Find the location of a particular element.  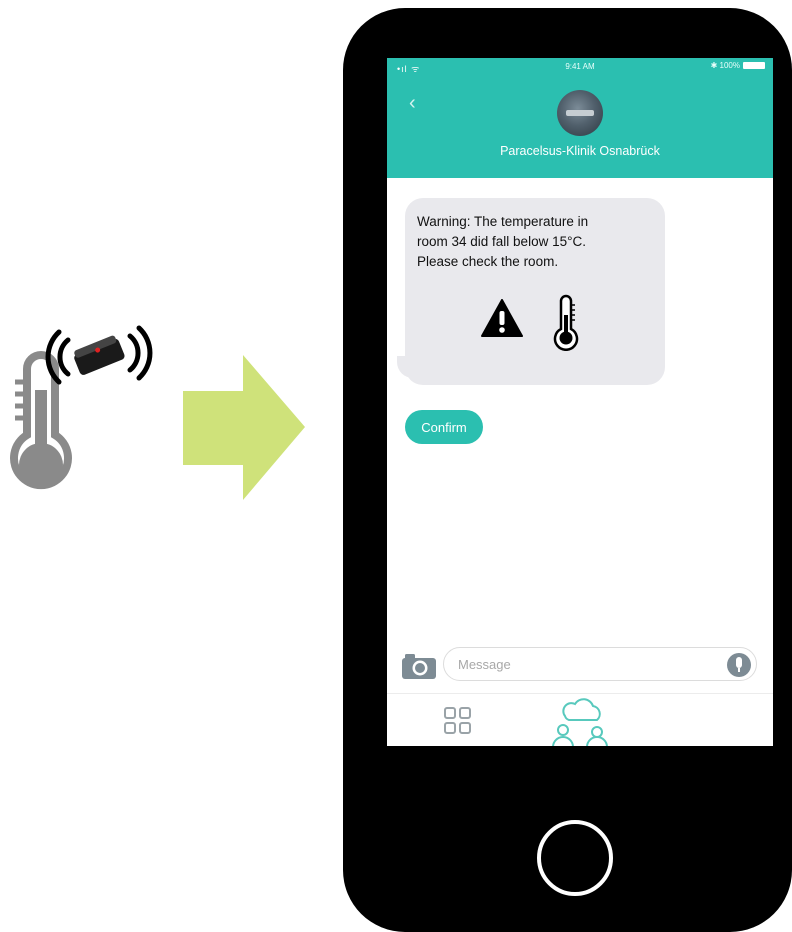

avatar is located at coordinates (580, 113).